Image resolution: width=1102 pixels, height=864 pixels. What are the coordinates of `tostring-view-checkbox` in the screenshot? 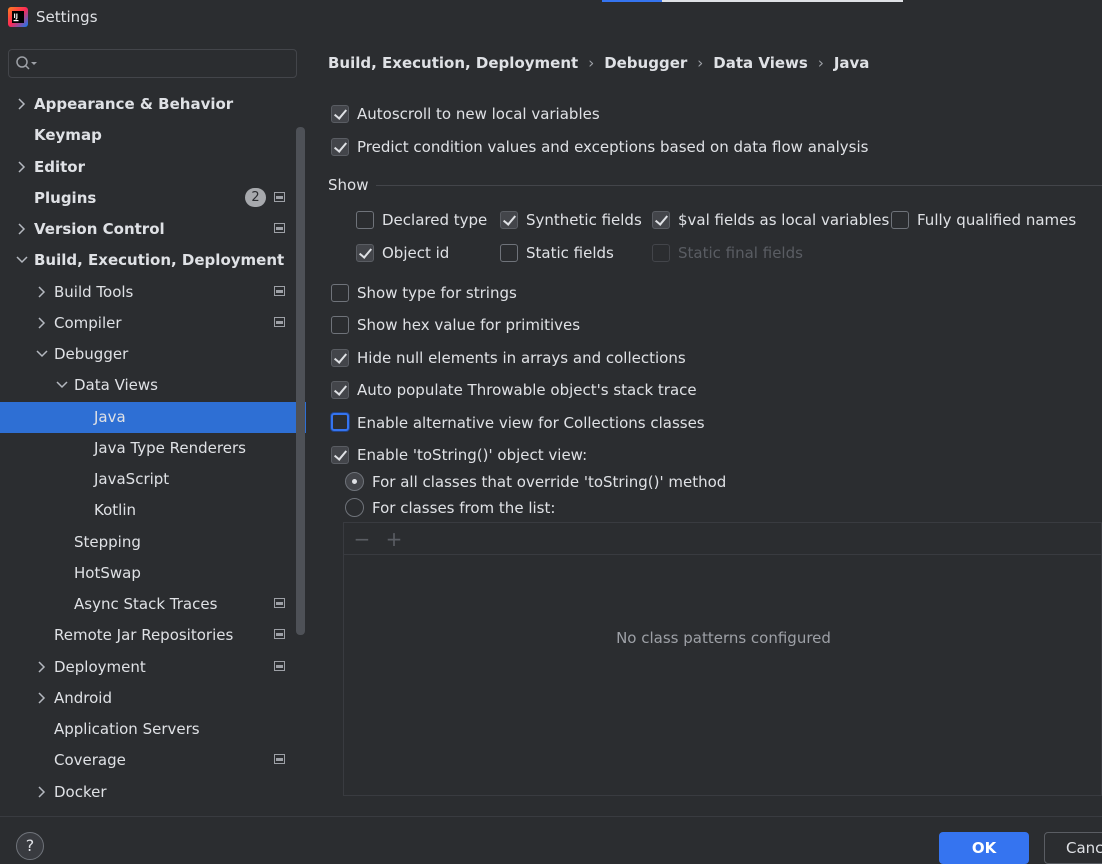 It's located at (340, 455).